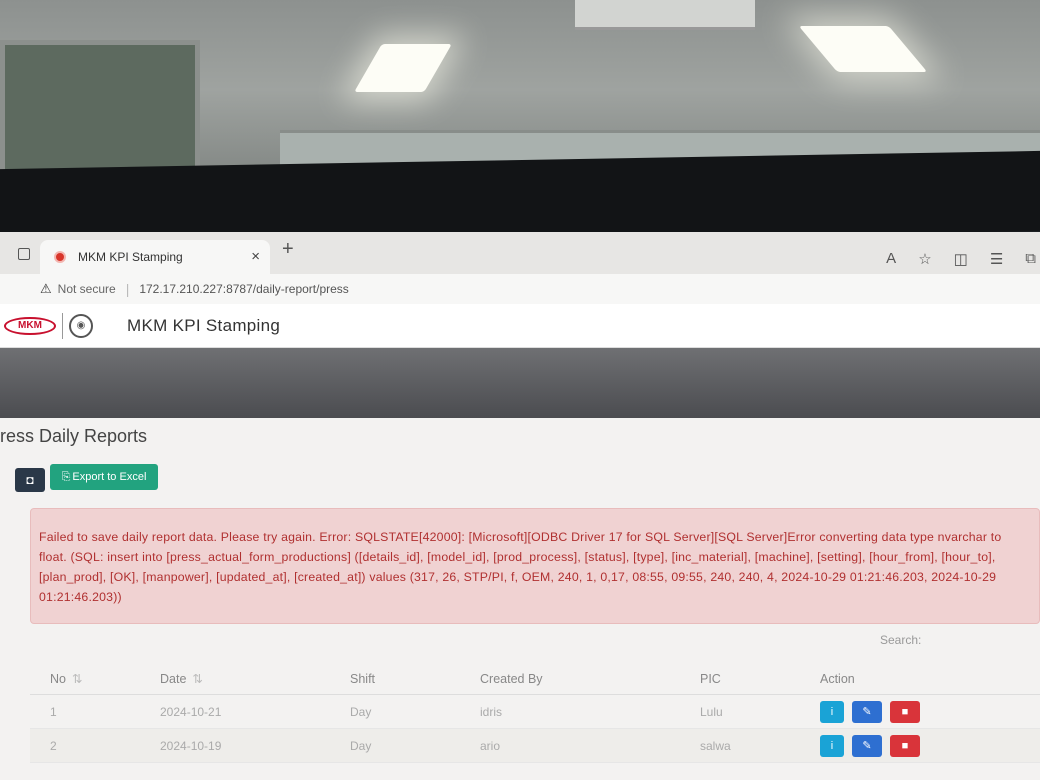  What do you see at coordinates (204, 325) in the screenshot?
I see `app-title: MKM KPI Stamping` at bounding box center [204, 325].